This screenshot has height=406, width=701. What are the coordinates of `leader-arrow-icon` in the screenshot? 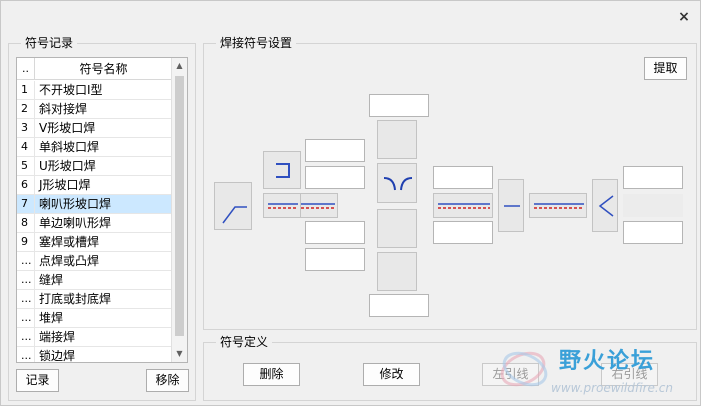 It's located at (234, 215).